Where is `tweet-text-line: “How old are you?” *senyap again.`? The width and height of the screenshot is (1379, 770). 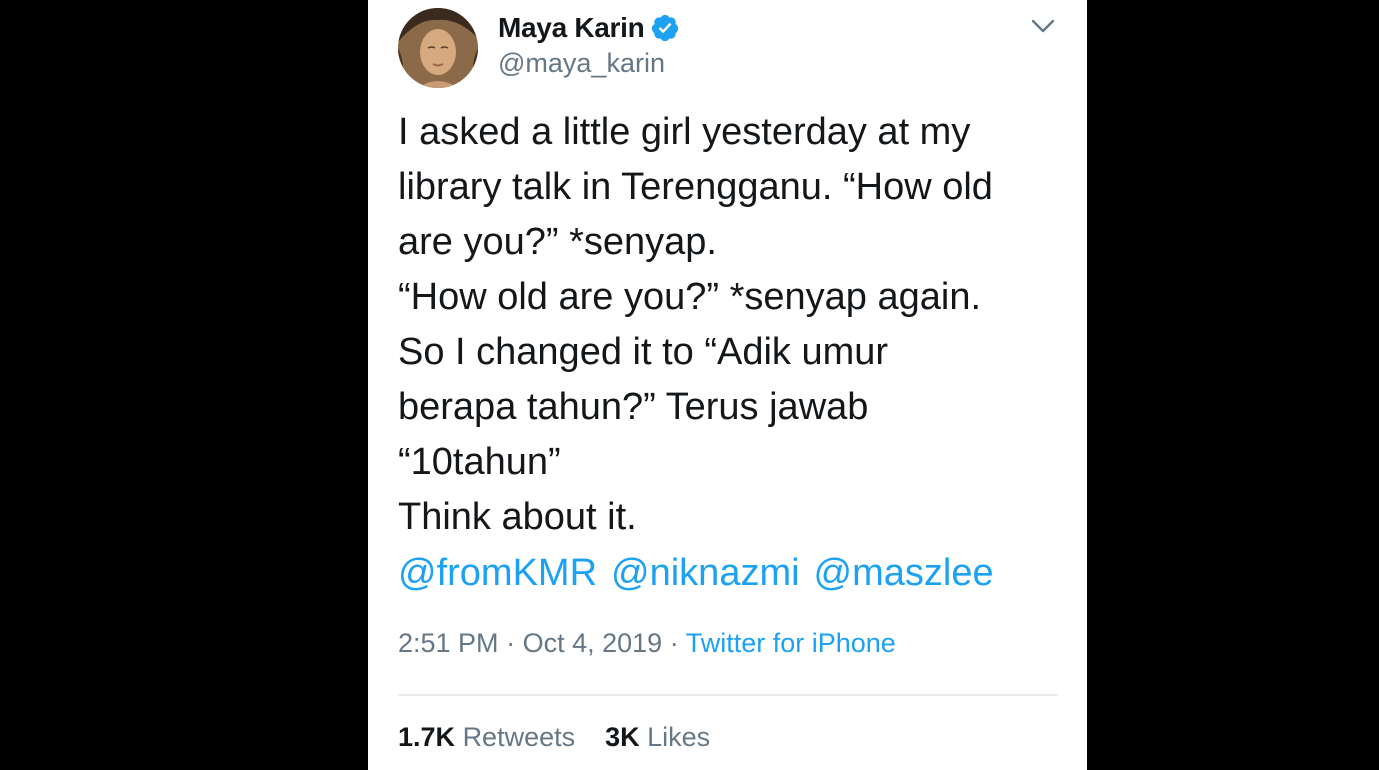 tweet-text-line: “How old are you?” *senyap again. is located at coordinates (690, 297).